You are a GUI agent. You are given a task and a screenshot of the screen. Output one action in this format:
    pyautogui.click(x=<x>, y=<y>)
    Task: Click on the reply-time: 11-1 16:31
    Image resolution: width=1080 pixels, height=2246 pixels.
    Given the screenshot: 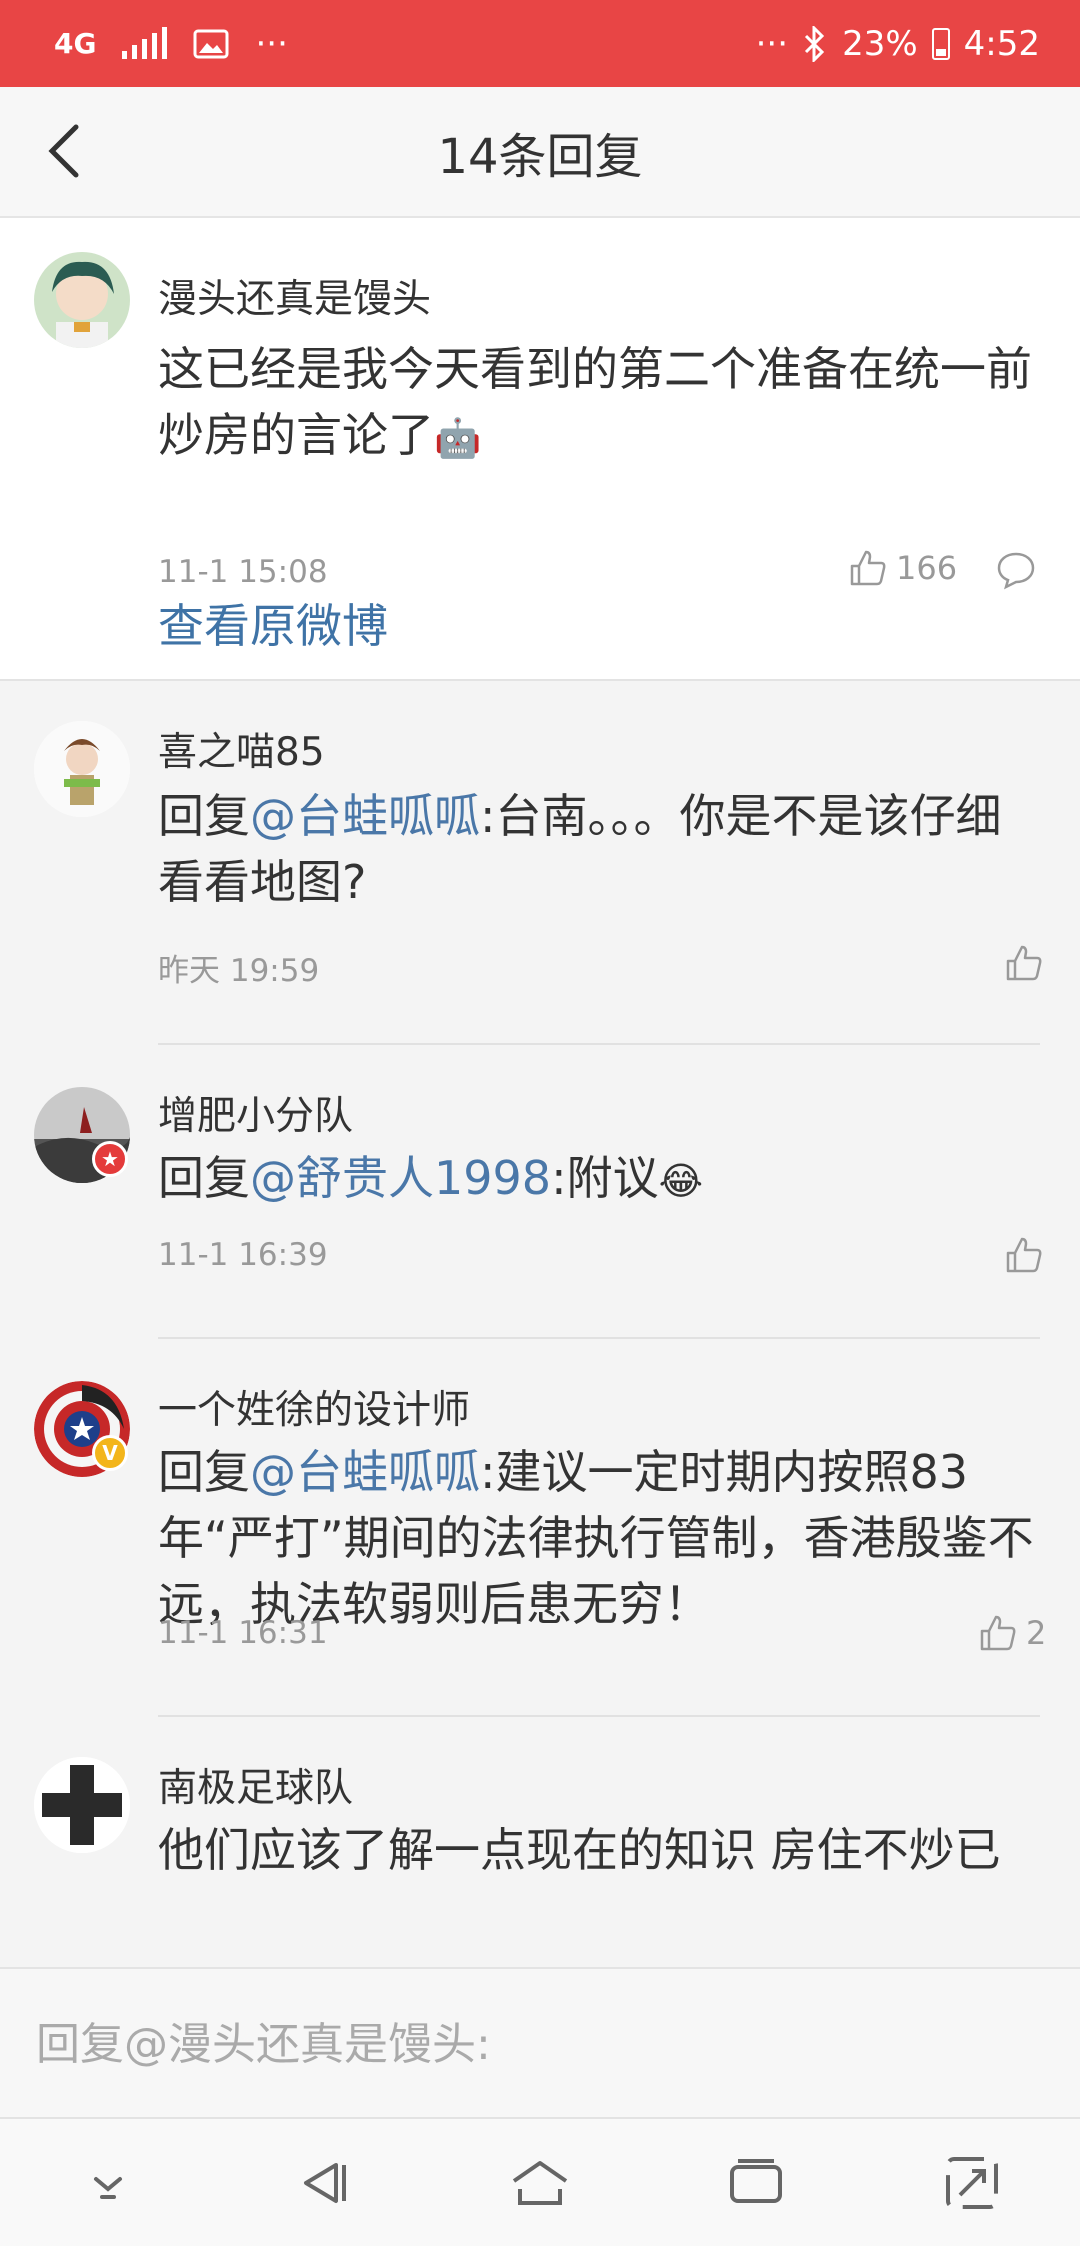 What is the action you would take?
    pyautogui.click(x=243, y=1633)
    